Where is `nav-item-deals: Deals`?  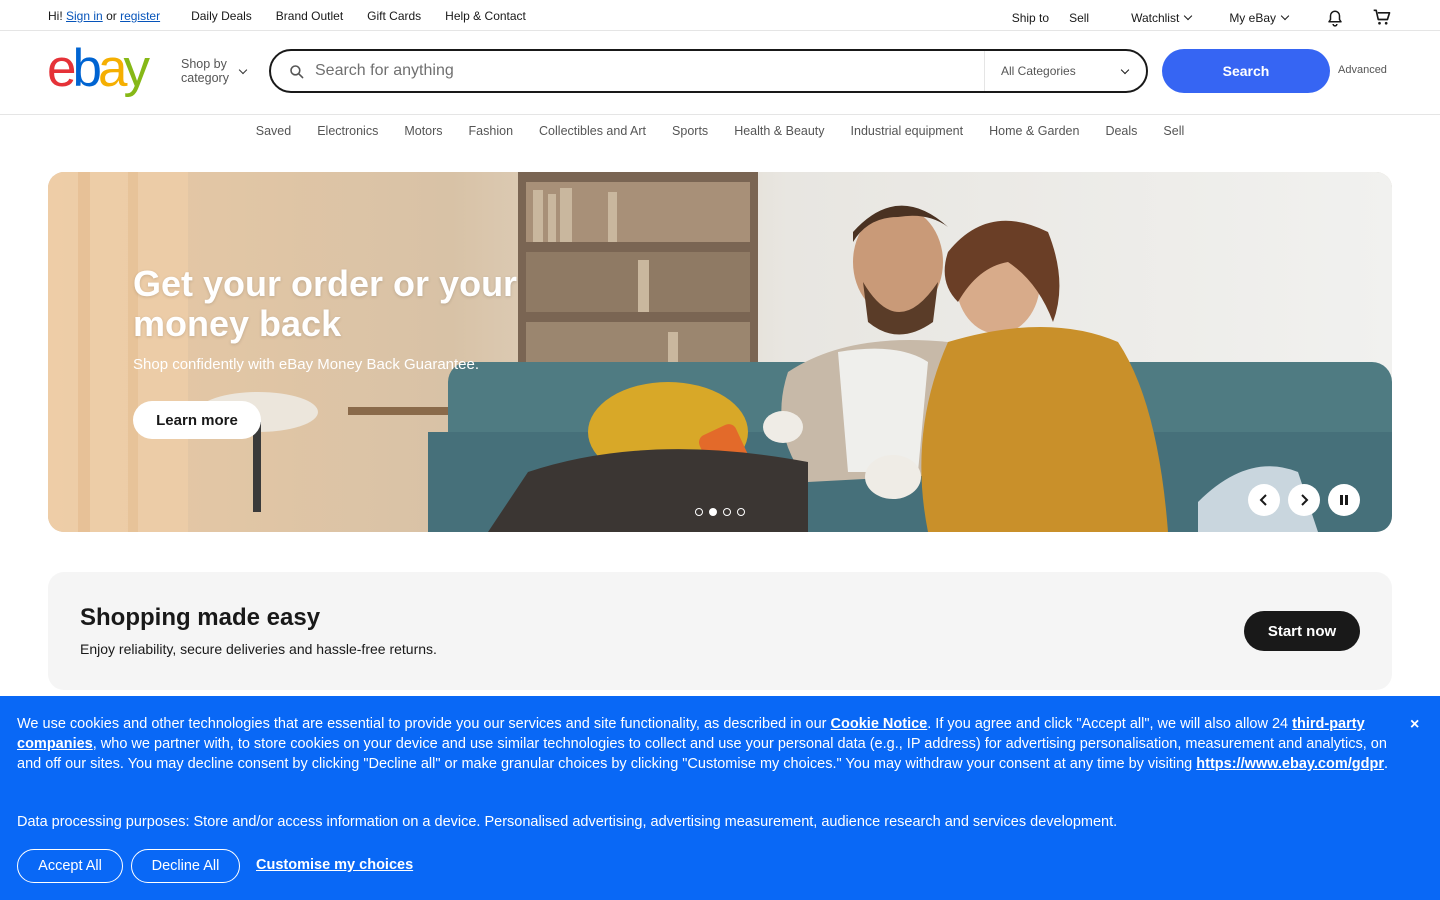 nav-item-deals: Deals is located at coordinates (1121, 134).